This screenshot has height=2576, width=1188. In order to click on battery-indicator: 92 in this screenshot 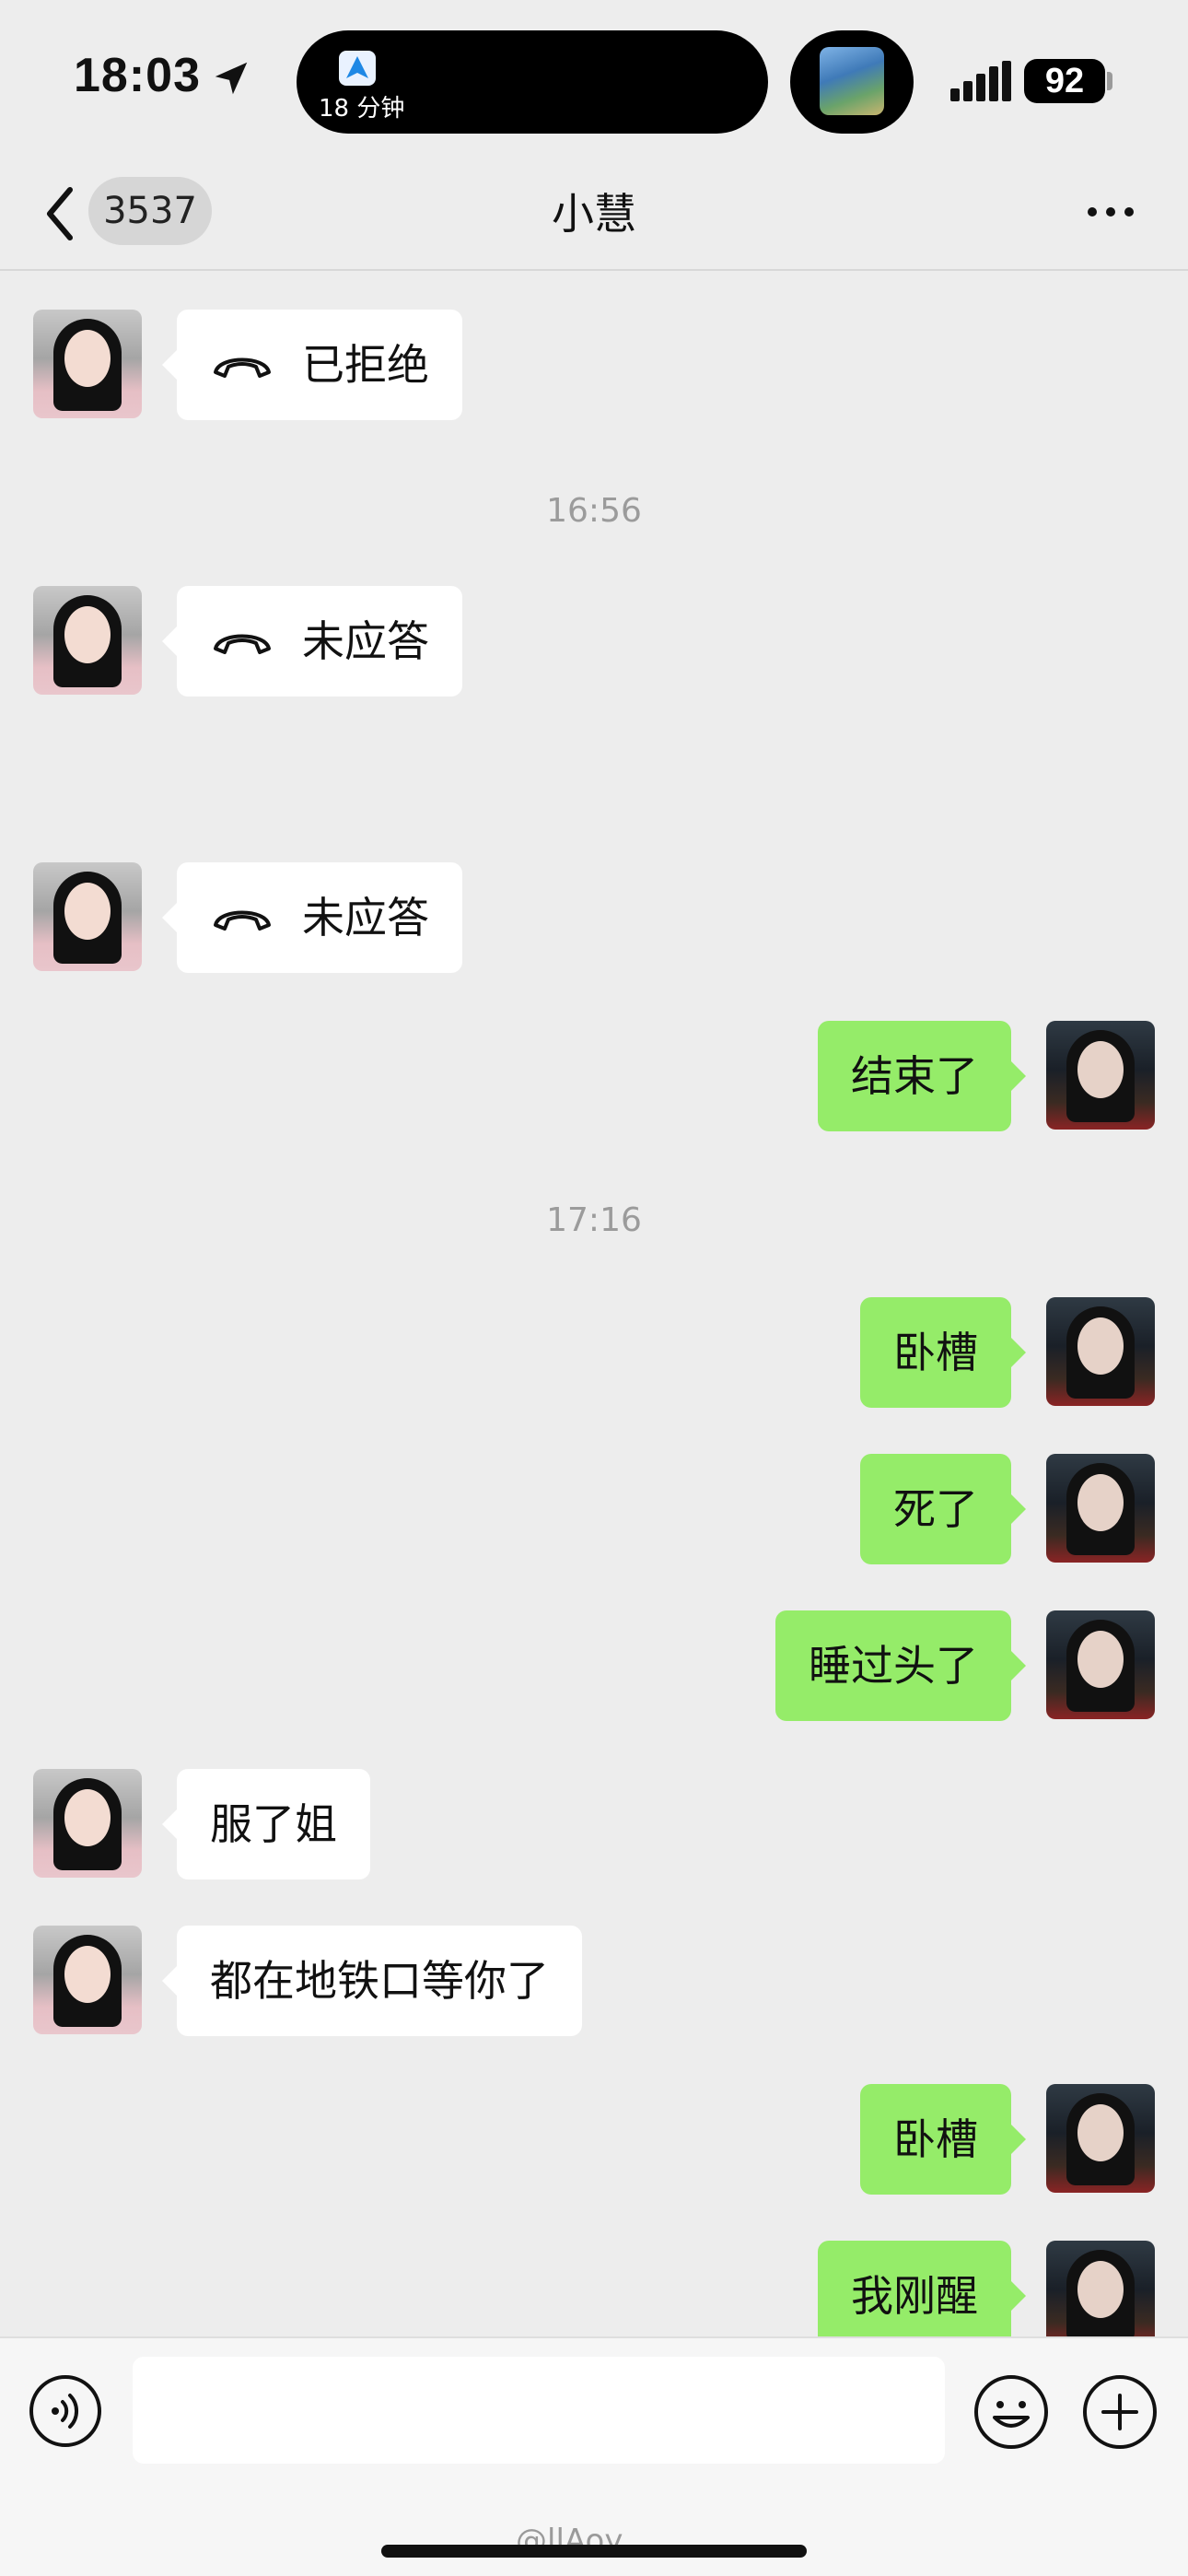, I will do `click(1064, 81)`.